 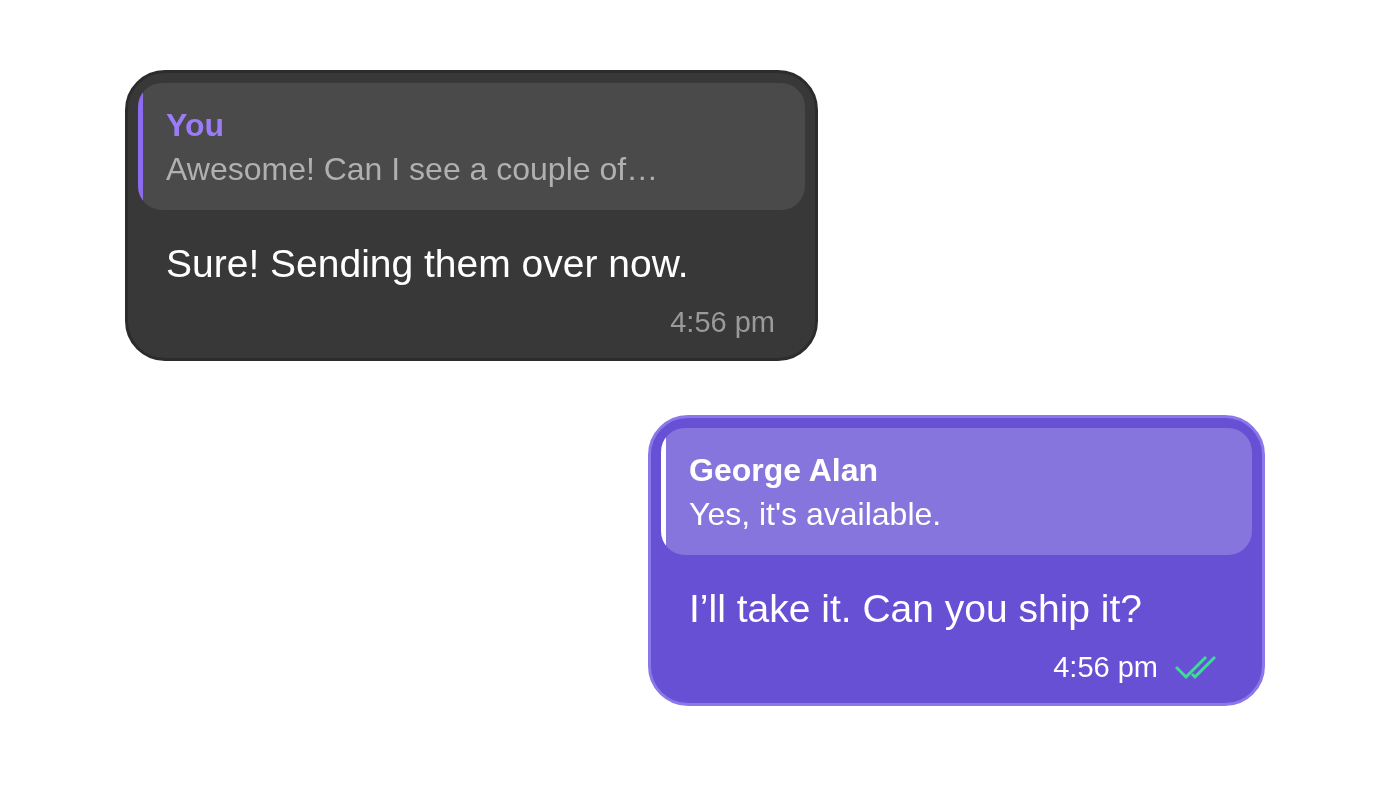 I want to click on quoted-message: George Alan Yes, it's available., so click(x=956, y=491).